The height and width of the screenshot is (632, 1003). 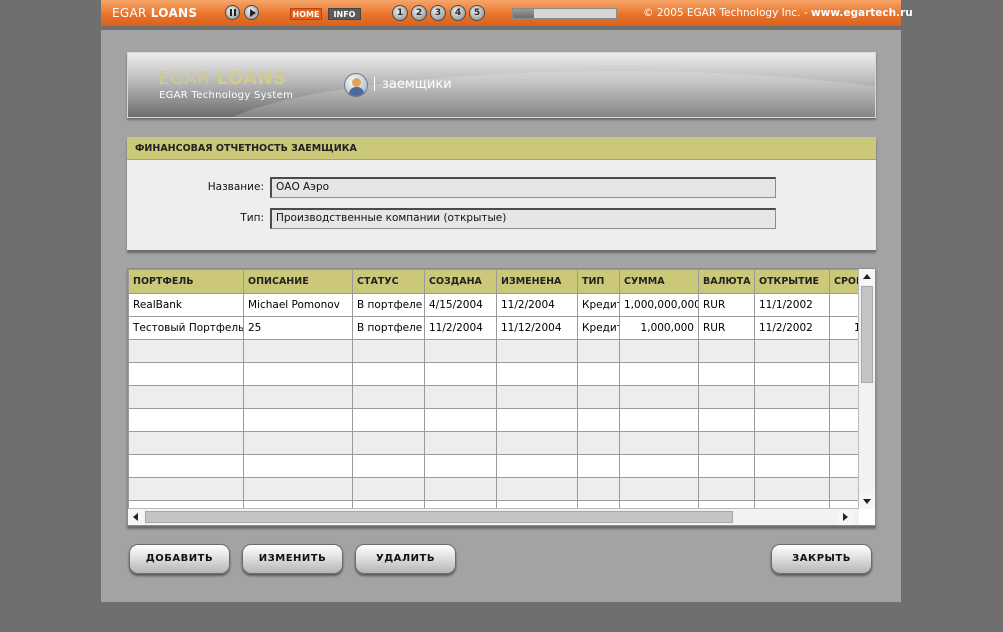 What do you see at coordinates (251, 78) in the screenshot?
I see `app-logo-bold: LOANS` at bounding box center [251, 78].